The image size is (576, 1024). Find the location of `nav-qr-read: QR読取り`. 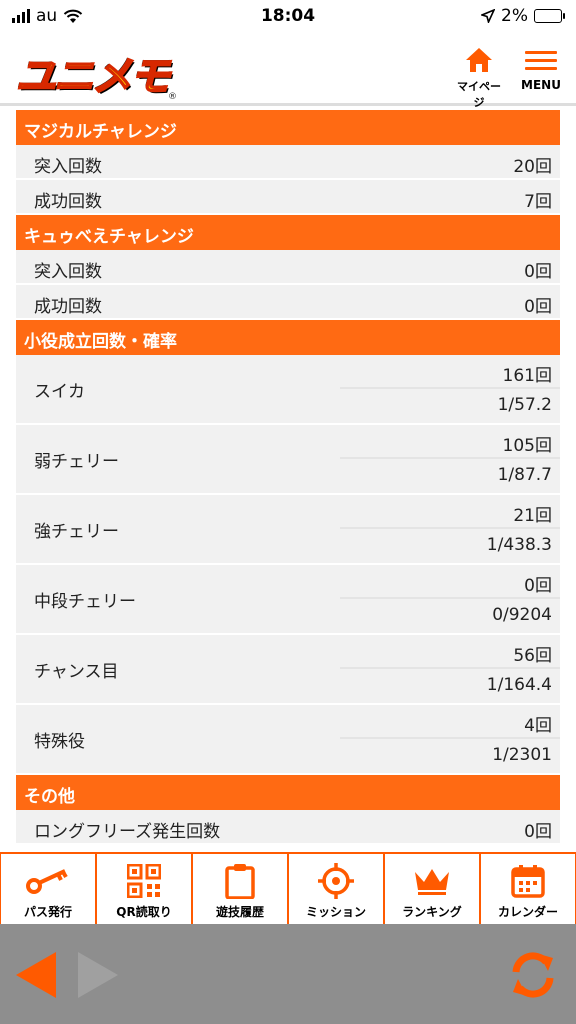

nav-qr-read: QR読取り is located at coordinates (144, 889).